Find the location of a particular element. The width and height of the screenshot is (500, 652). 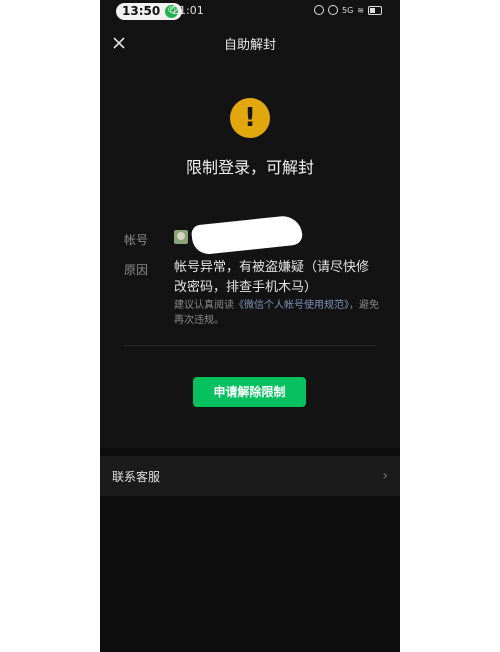

reason-text: 帐号异常，有被盗嫌疑（请尽快修改密码，排查手机木马） is located at coordinates (272, 277).